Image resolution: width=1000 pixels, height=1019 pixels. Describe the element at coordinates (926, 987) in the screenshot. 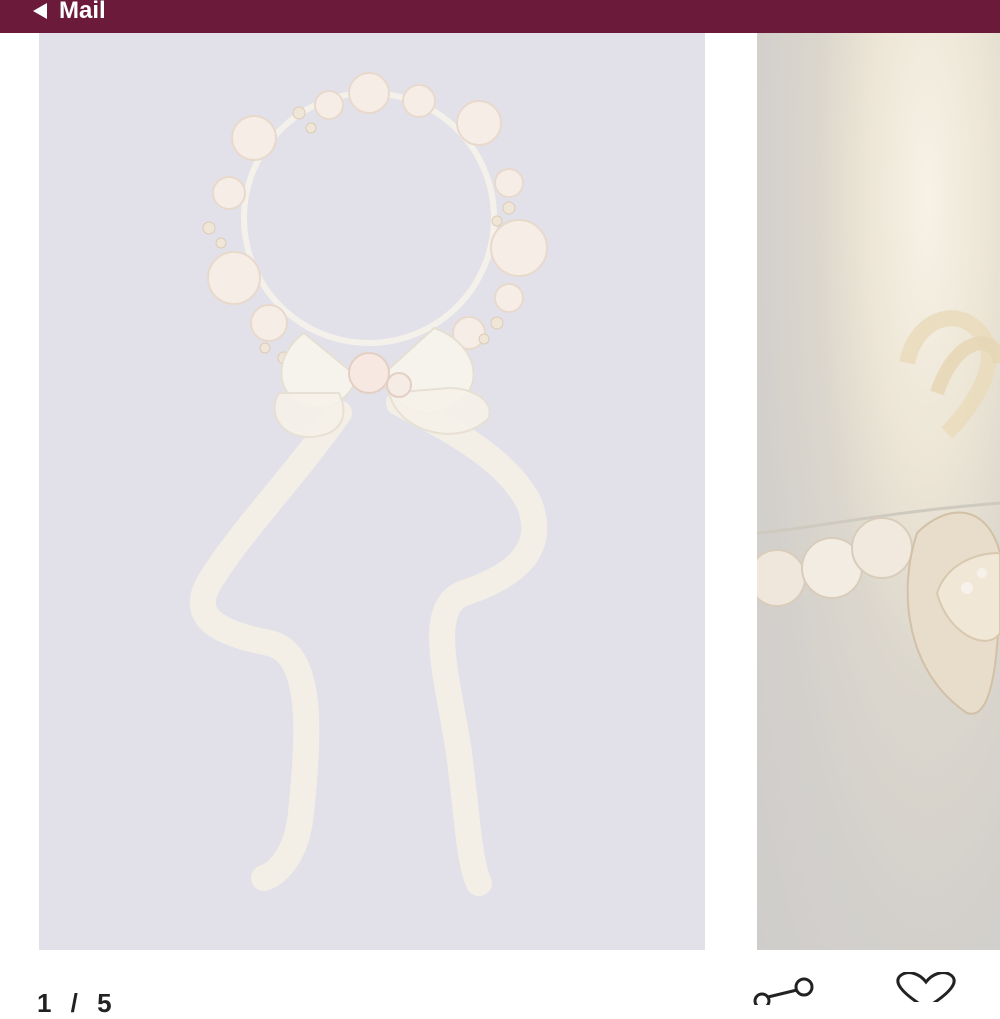

I see `heart-icon` at that location.